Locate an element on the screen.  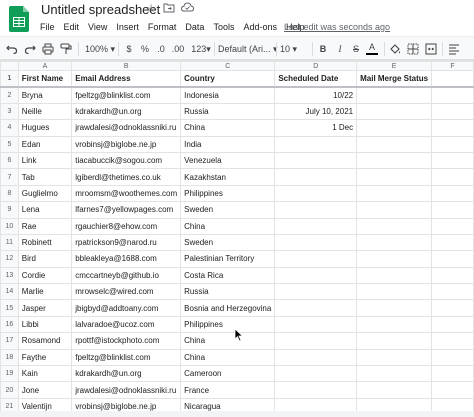
column-header-a: A is located at coordinates (45, 66).